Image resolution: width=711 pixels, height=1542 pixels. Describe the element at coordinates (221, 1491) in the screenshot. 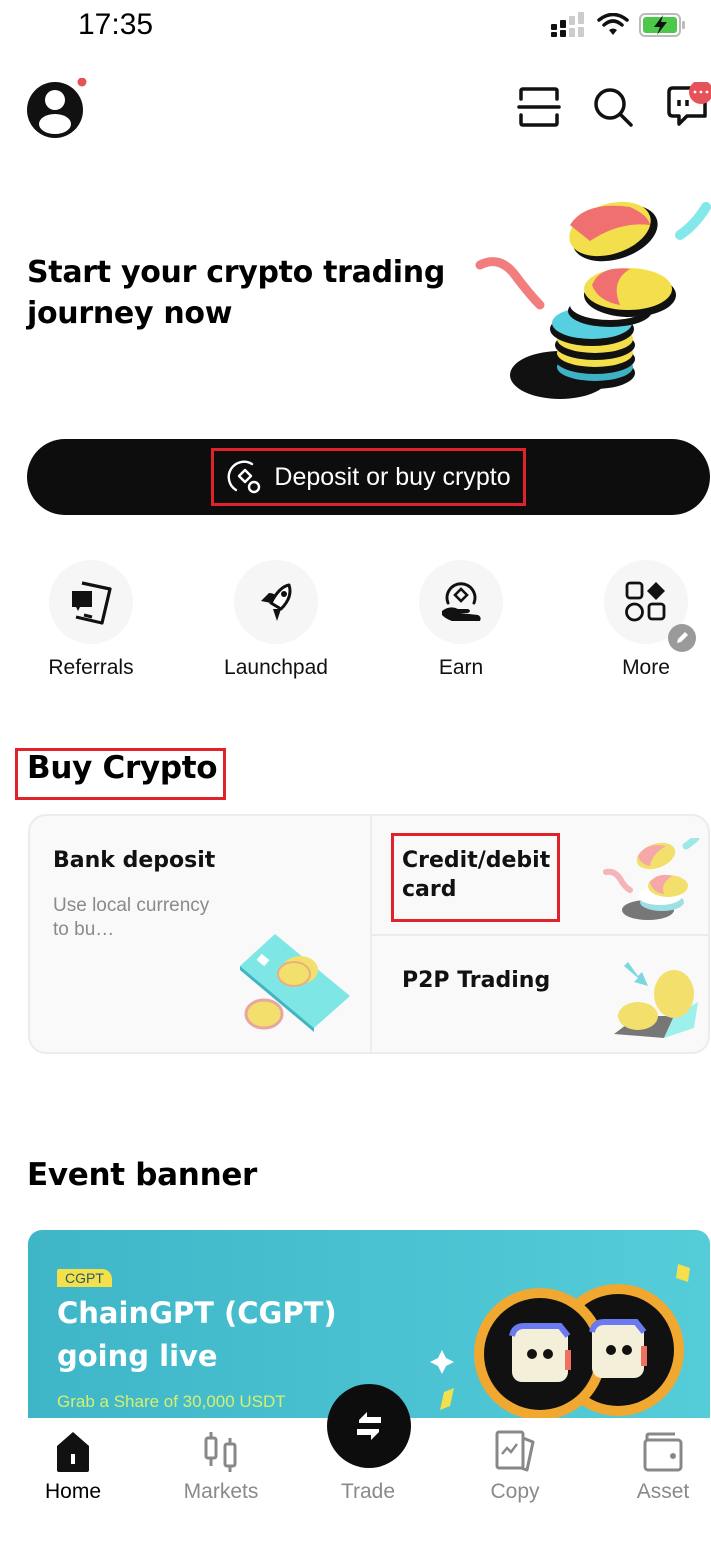

I see `nav-label: Markets` at that location.